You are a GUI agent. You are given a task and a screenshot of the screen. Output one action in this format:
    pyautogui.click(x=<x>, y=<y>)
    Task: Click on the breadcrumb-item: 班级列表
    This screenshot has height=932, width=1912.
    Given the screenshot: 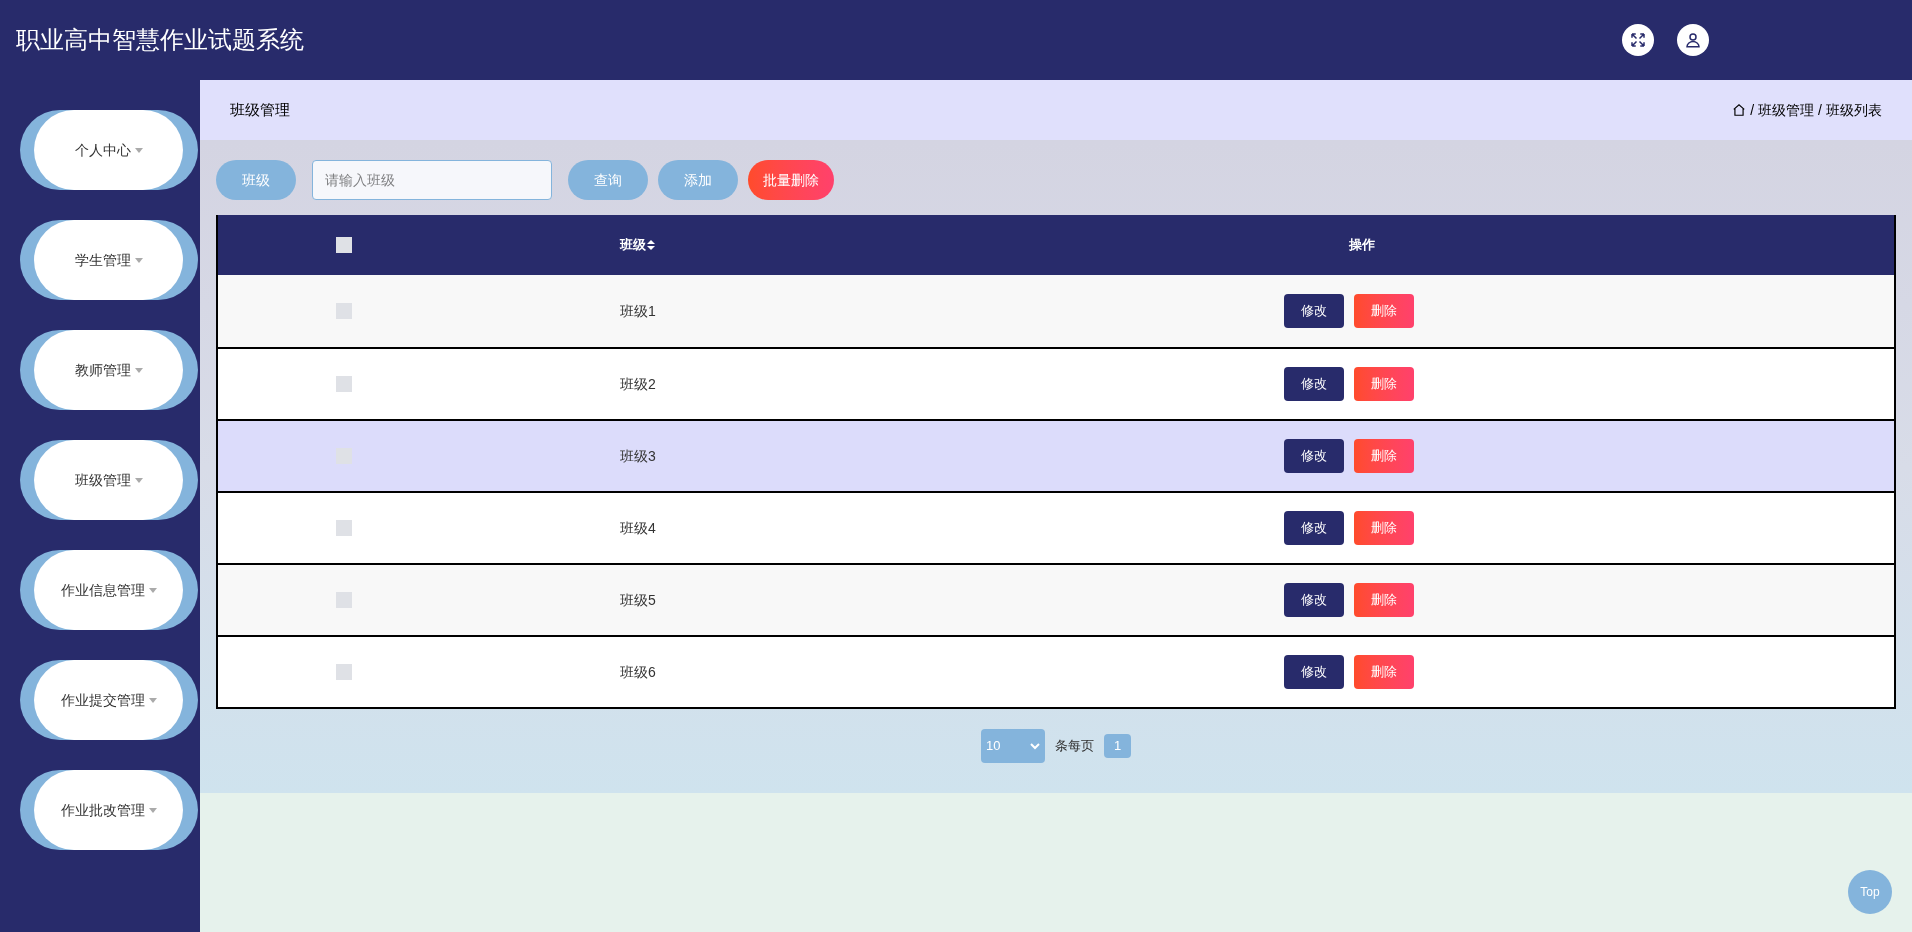 What is the action you would take?
    pyautogui.click(x=1854, y=110)
    